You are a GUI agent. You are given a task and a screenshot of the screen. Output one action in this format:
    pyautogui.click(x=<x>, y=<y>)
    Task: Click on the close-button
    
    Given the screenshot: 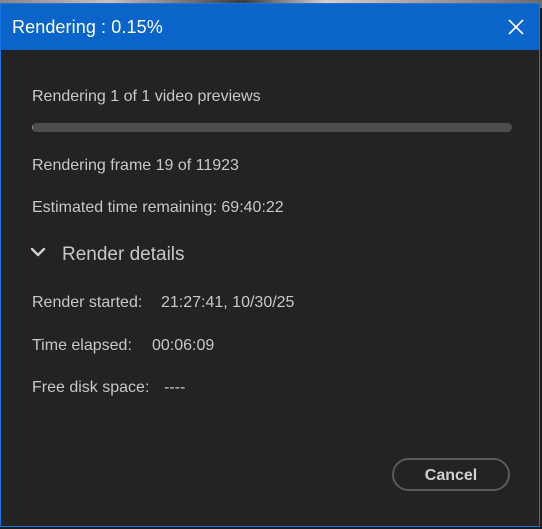 What is the action you would take?
    pyautogui.click(x=516, y=27)
    